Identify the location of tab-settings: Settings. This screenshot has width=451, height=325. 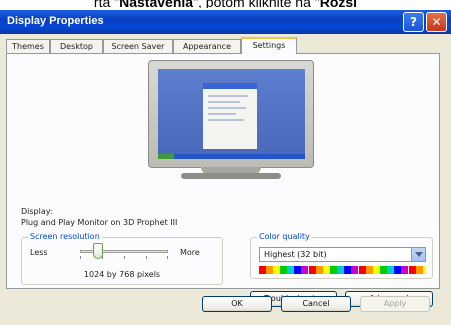
(269, 45).